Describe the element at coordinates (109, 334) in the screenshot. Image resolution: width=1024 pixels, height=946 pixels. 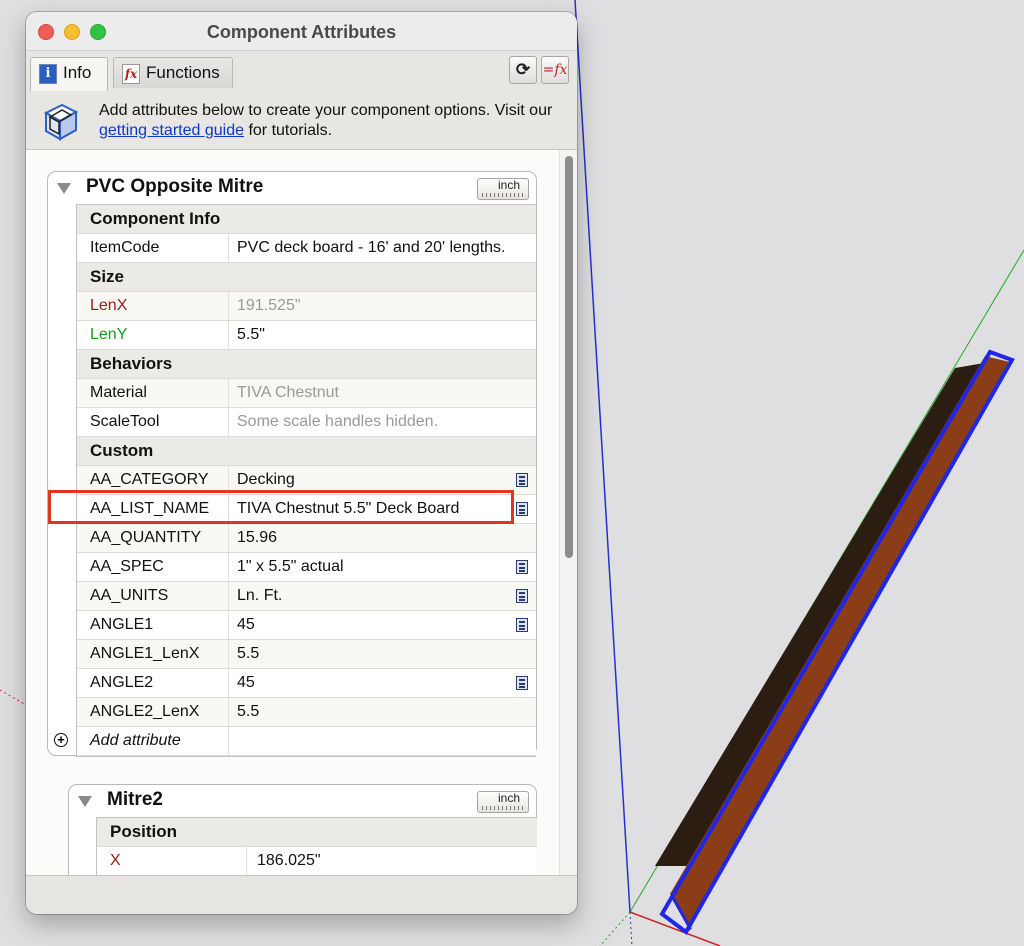
I see `attribute-name: LenY` at that location.